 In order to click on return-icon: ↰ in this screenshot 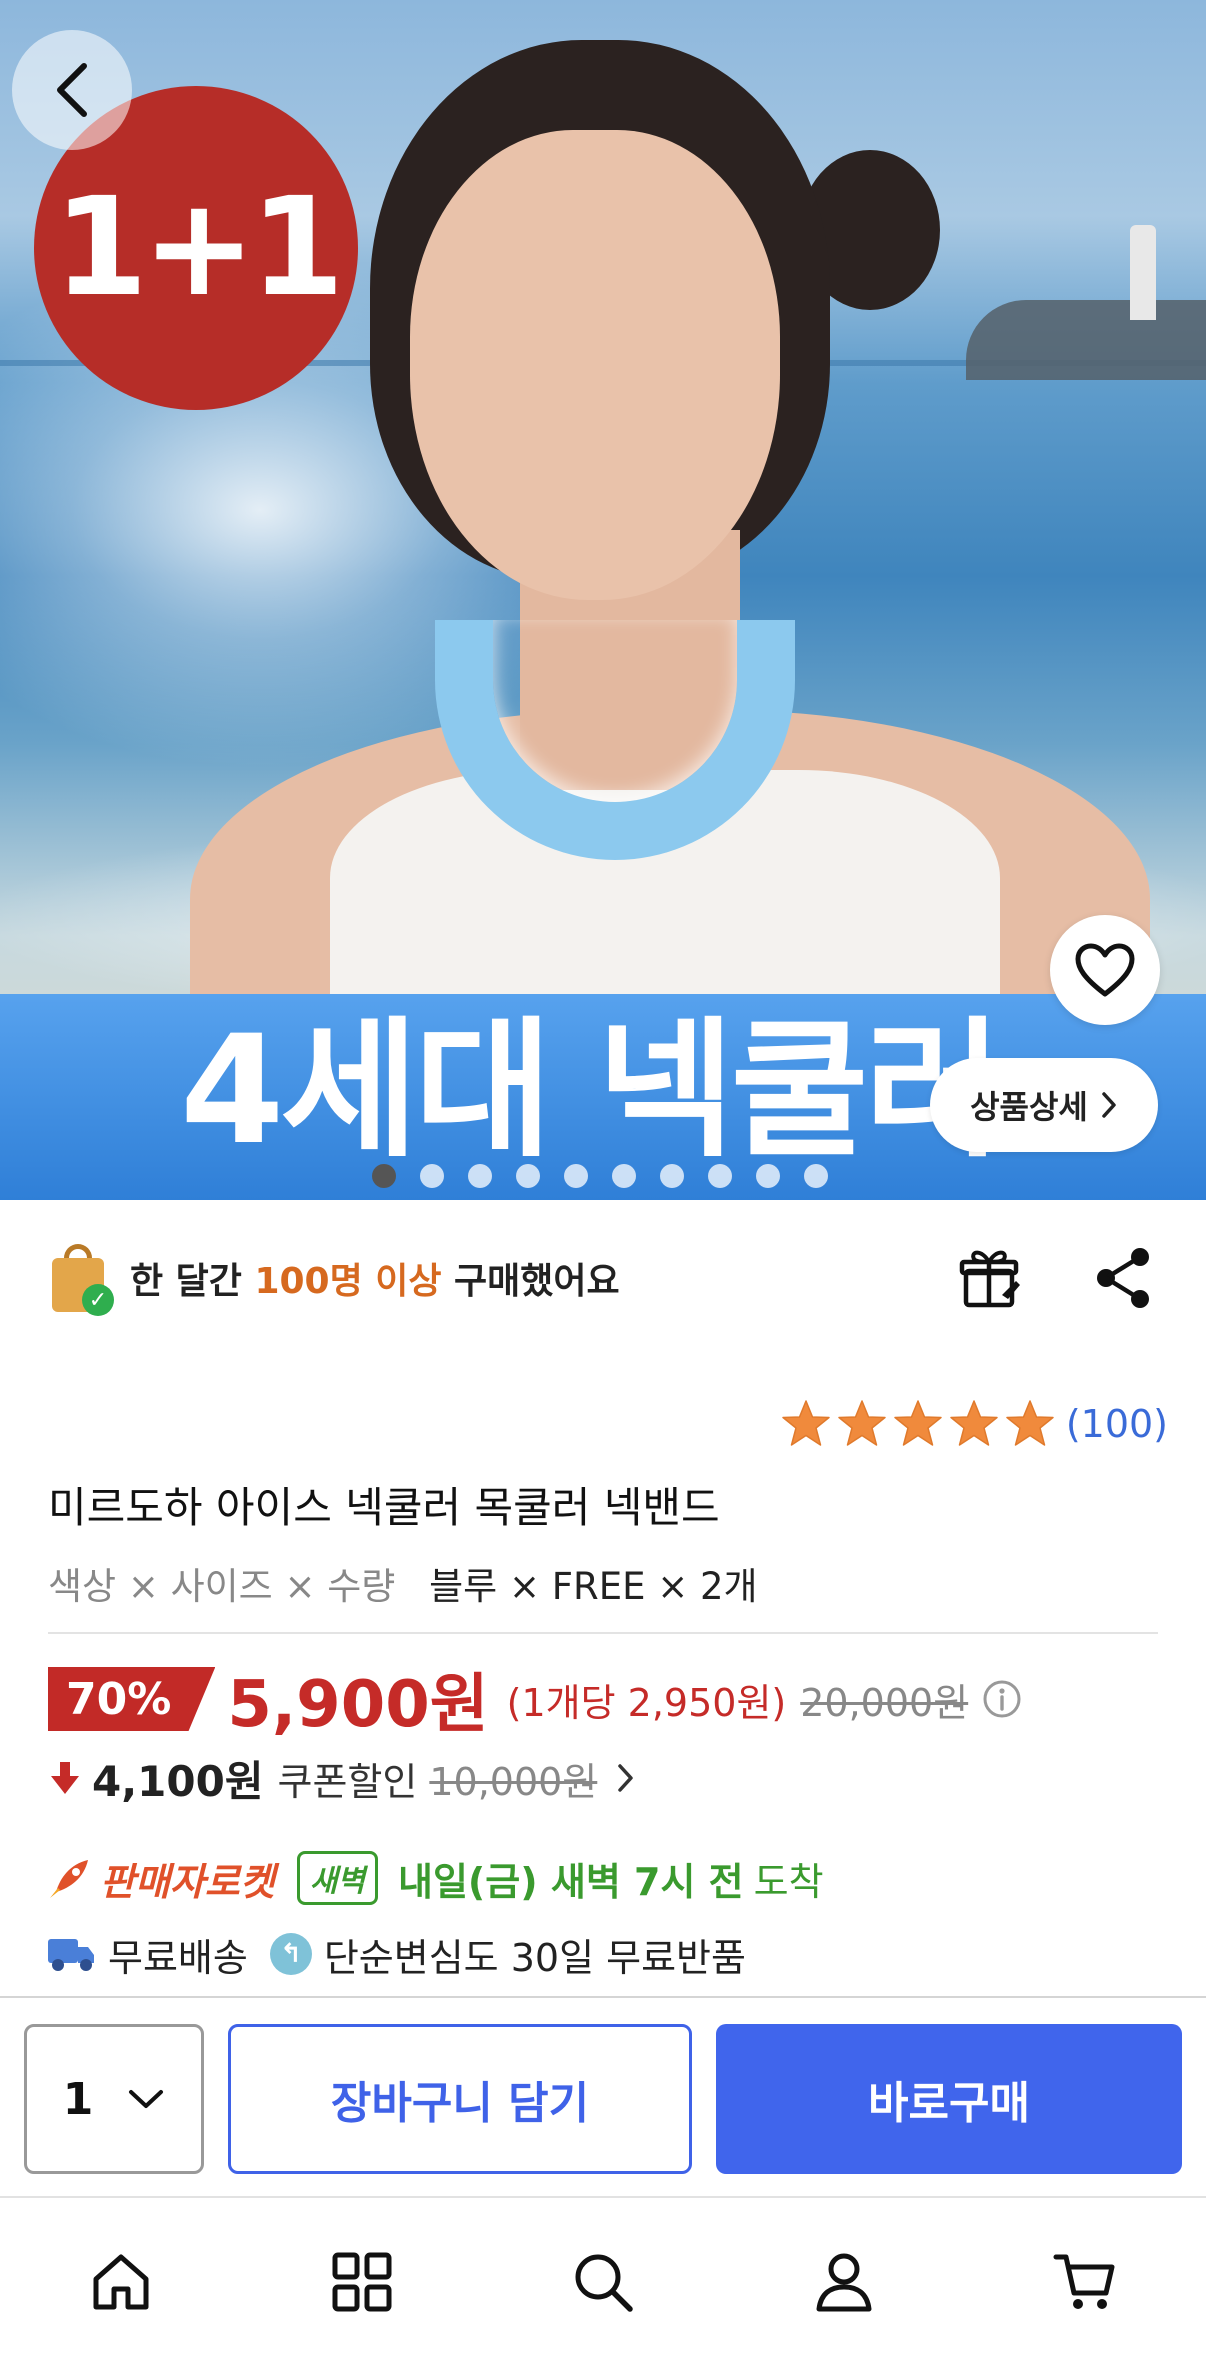, I will do `click(290, 1954)`.